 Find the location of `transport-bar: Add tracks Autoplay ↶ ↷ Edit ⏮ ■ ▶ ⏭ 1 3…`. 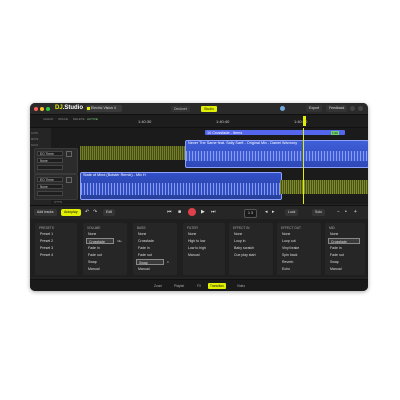

transport-bar: Add tracks Autoplay ↶ ↷ Edit ⏮ ■ ▶ ⏭ 1 3… is located at coordinates (199, 212).